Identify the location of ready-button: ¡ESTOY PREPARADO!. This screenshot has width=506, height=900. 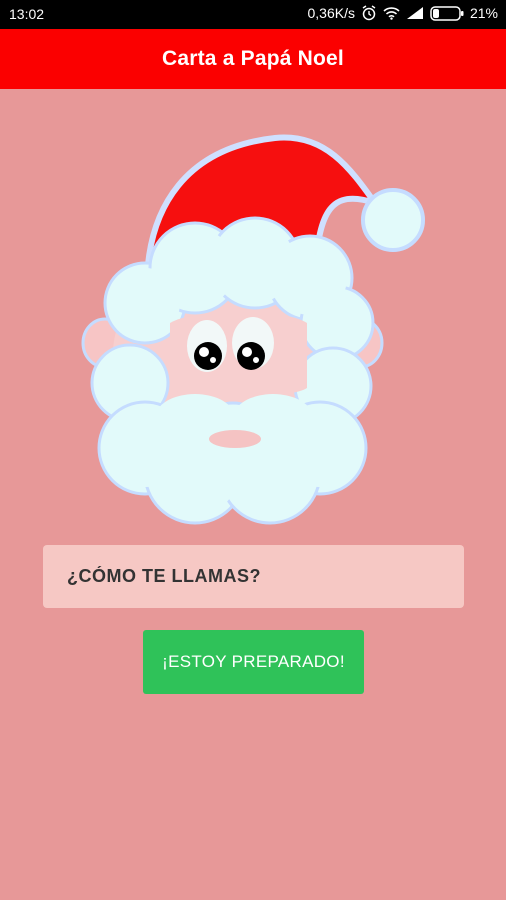
(253, 662).